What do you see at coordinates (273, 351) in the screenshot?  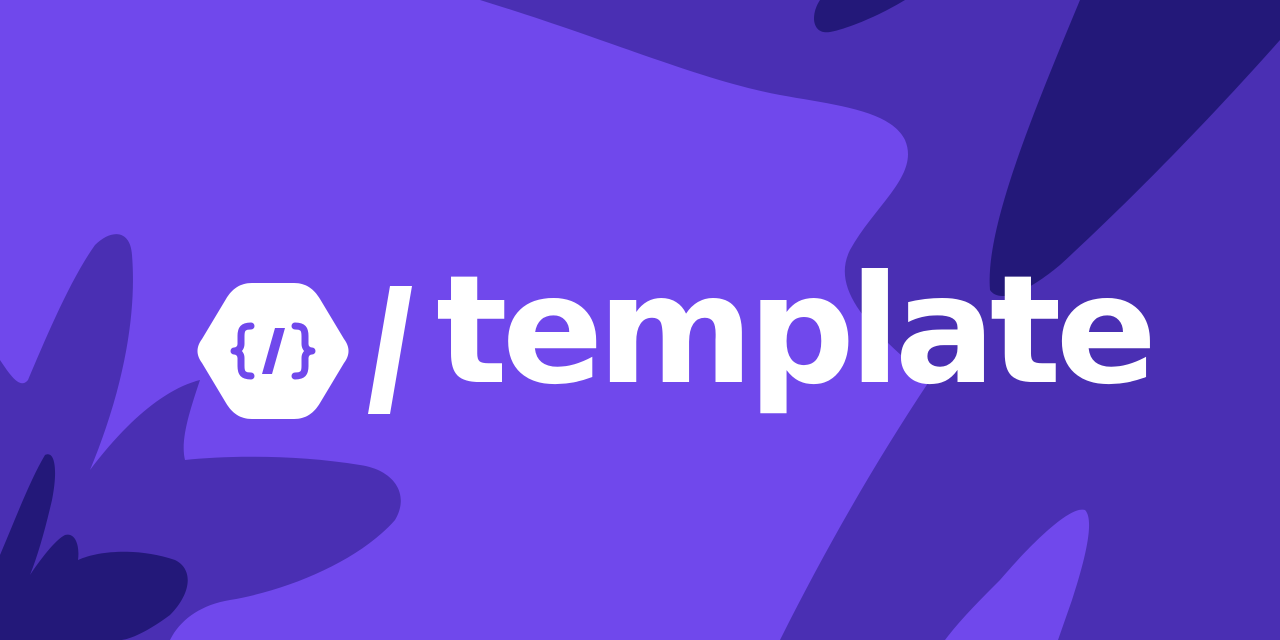 I see `code-braces-hexagon-icon` at bounding box center [273, 351].